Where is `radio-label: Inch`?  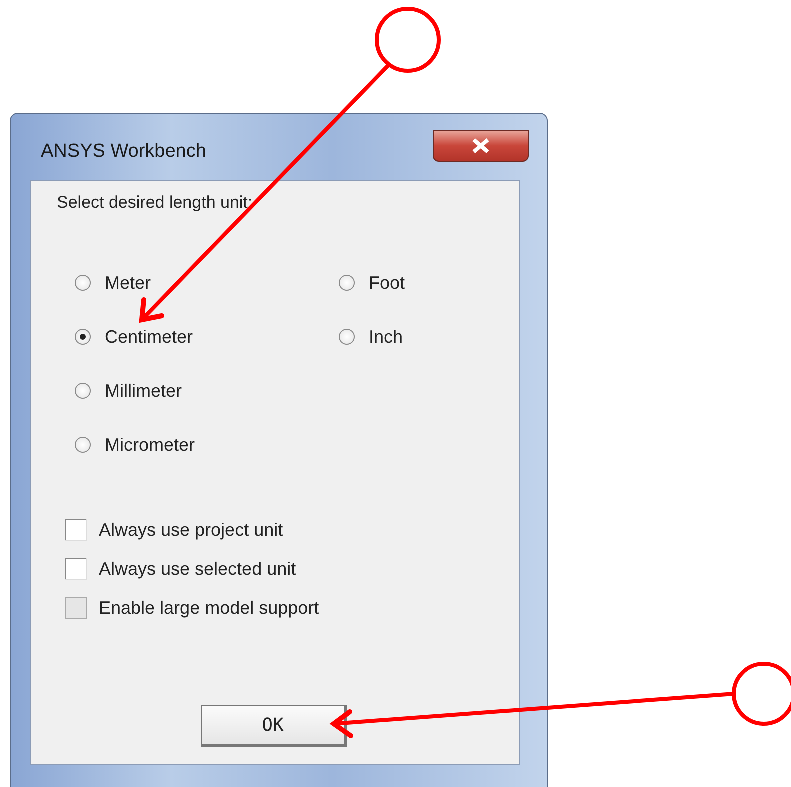
radio-label: Inch is located at coordinates (386, 337).